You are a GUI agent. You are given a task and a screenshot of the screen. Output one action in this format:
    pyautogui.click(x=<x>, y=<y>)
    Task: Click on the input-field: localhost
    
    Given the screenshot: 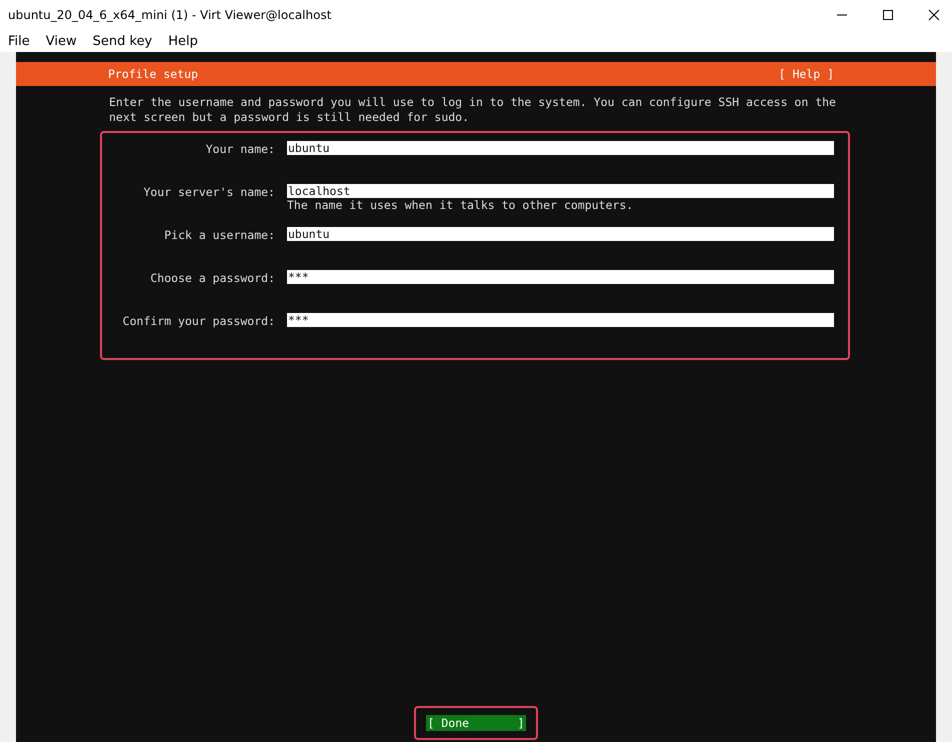 What is the action you would take?
    pyautogui.click(x=560, y=191)
    